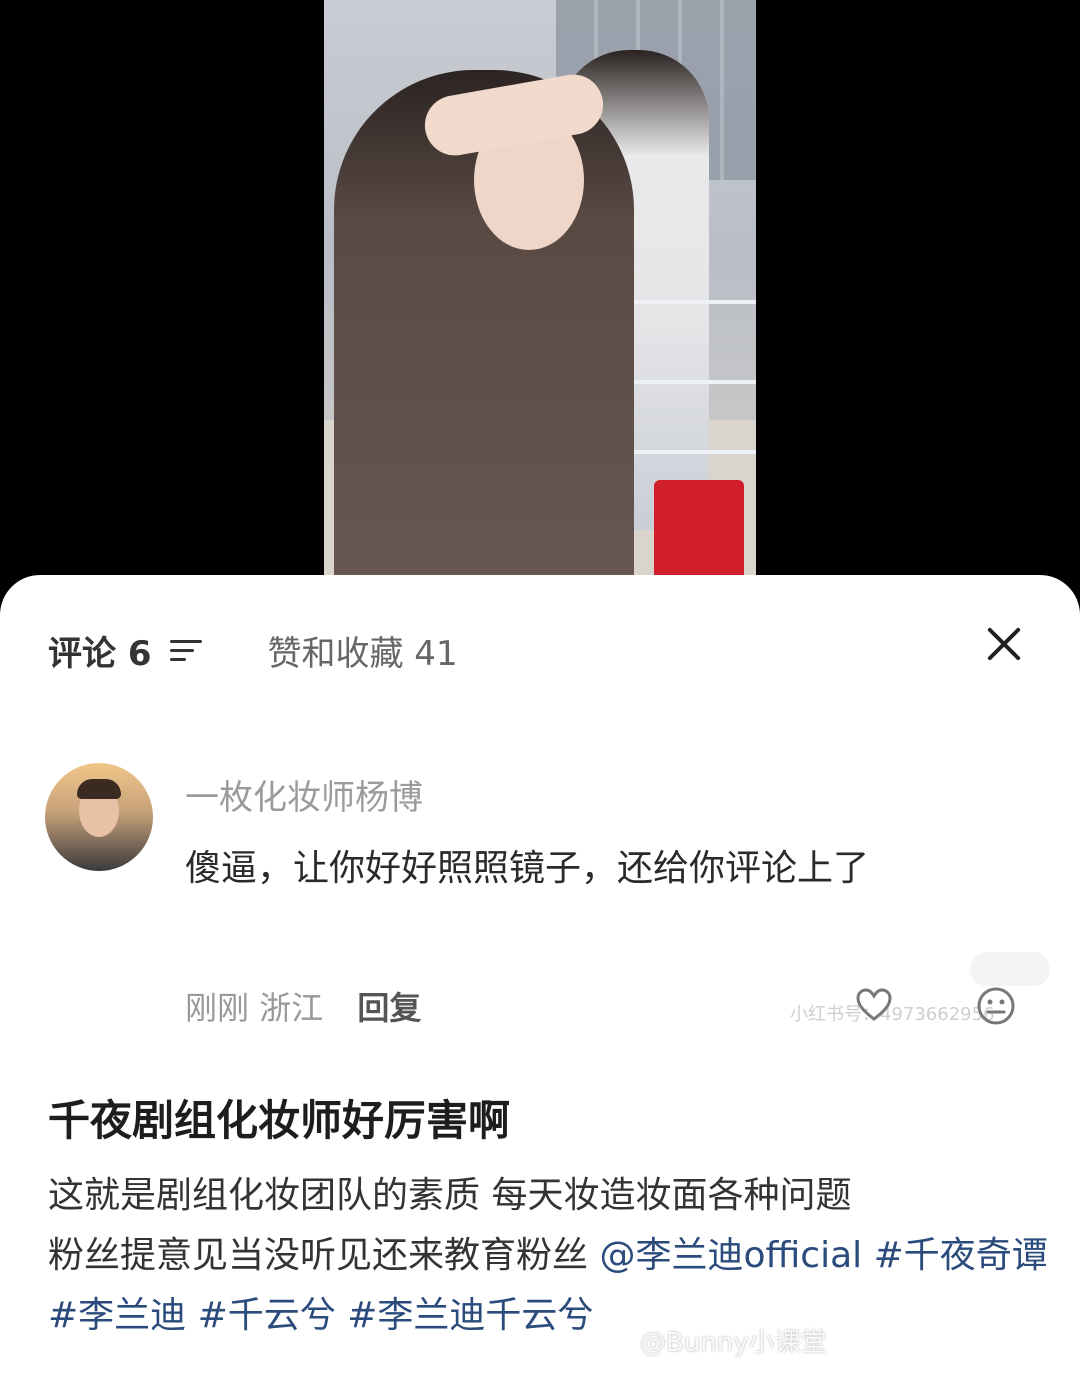 The width and height of the screenshot is (1080, 1375). What do you see at coordinates (470, 1315) in the screenshot?
I see `hashtag-link: #李兰迪千云兮` at bounding box center [470, 1315].